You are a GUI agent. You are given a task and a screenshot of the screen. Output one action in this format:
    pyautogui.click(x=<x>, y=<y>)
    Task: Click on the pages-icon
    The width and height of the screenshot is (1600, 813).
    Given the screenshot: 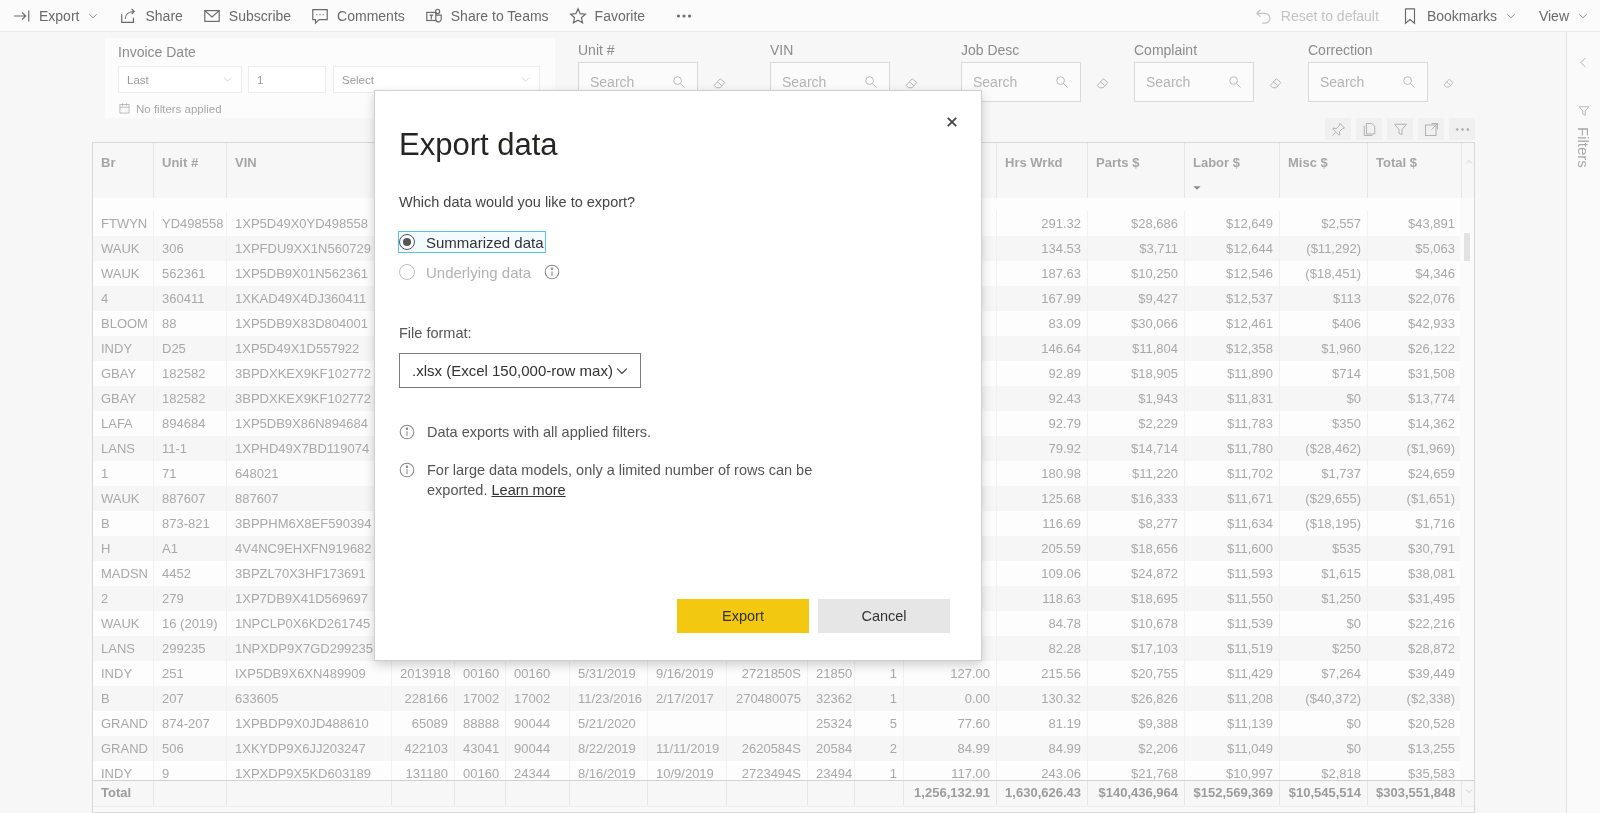 What is the action you would take?
    pyautogui.click(x=1369, y=129)
    